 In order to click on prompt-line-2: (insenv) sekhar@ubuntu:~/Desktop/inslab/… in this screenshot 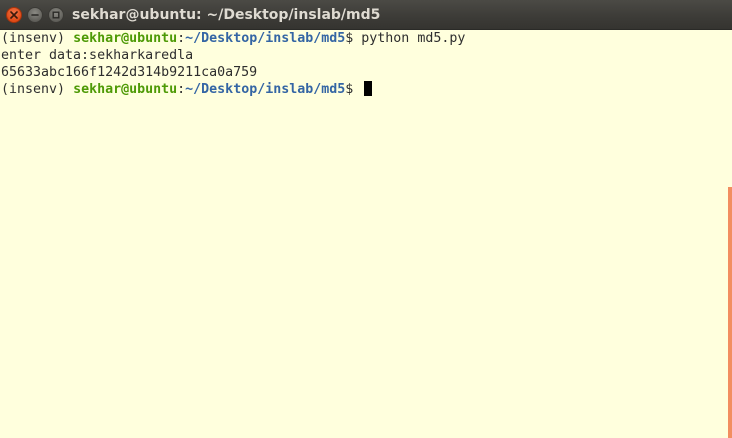, I will do `click(366, 89)`.